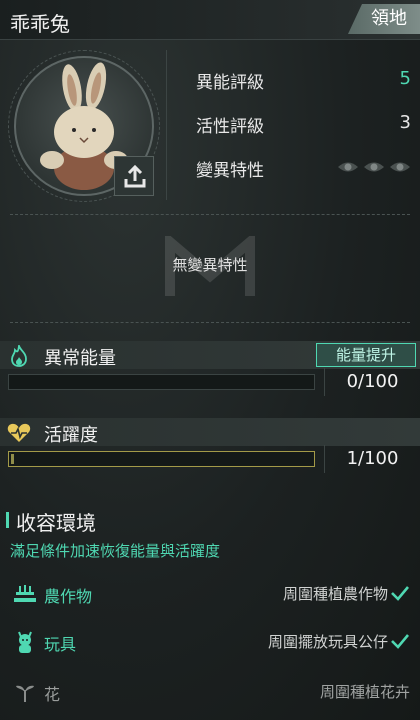  I want to click on activity-value: 1/100, so click(372, 459).